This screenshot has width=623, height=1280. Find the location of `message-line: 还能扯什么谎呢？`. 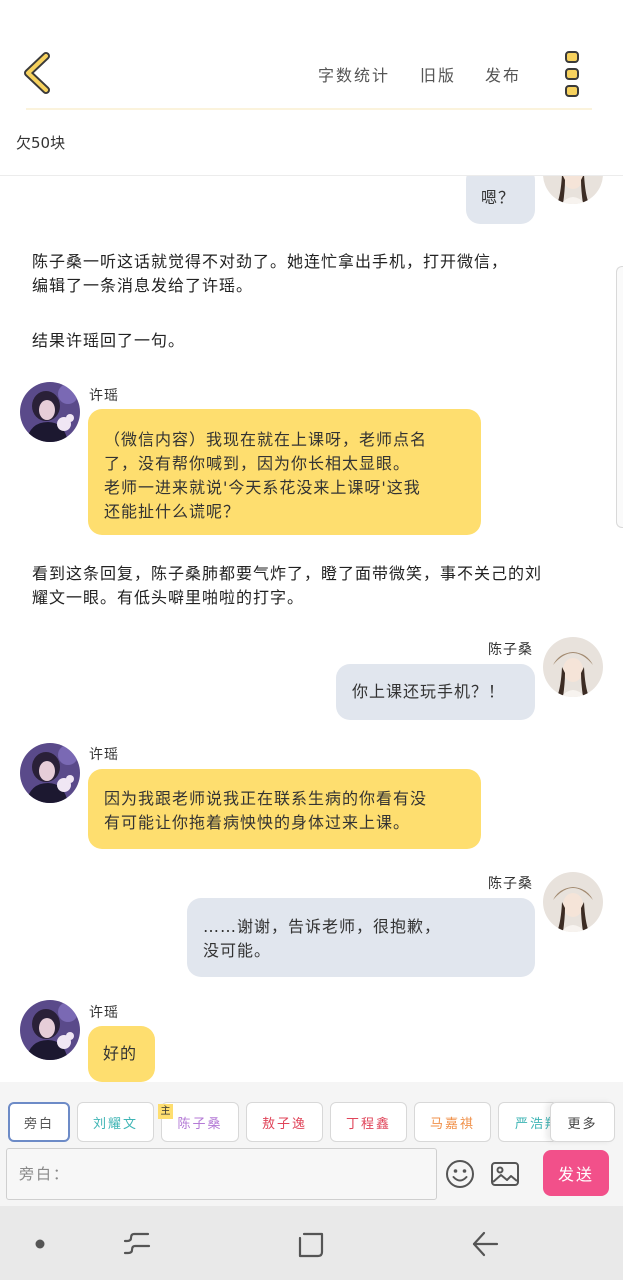

message-line: 还能扯什么谎呢？ is located at coordinates (172, 511).